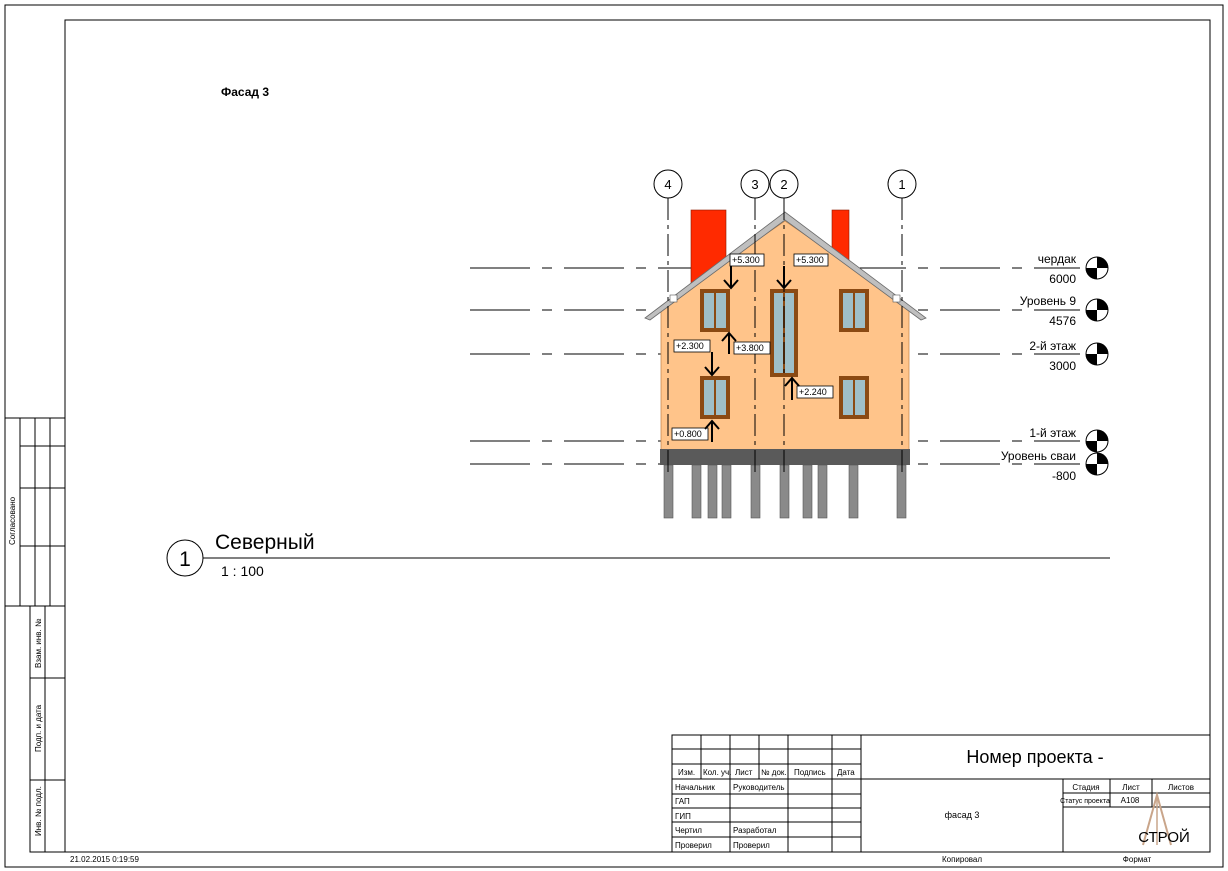 Image resolution: width=1228 pixels, height=871 pixels. Describe the element at coordinates (1097, 441) in the screenshot. I see `level-marker-floor1` at that location.